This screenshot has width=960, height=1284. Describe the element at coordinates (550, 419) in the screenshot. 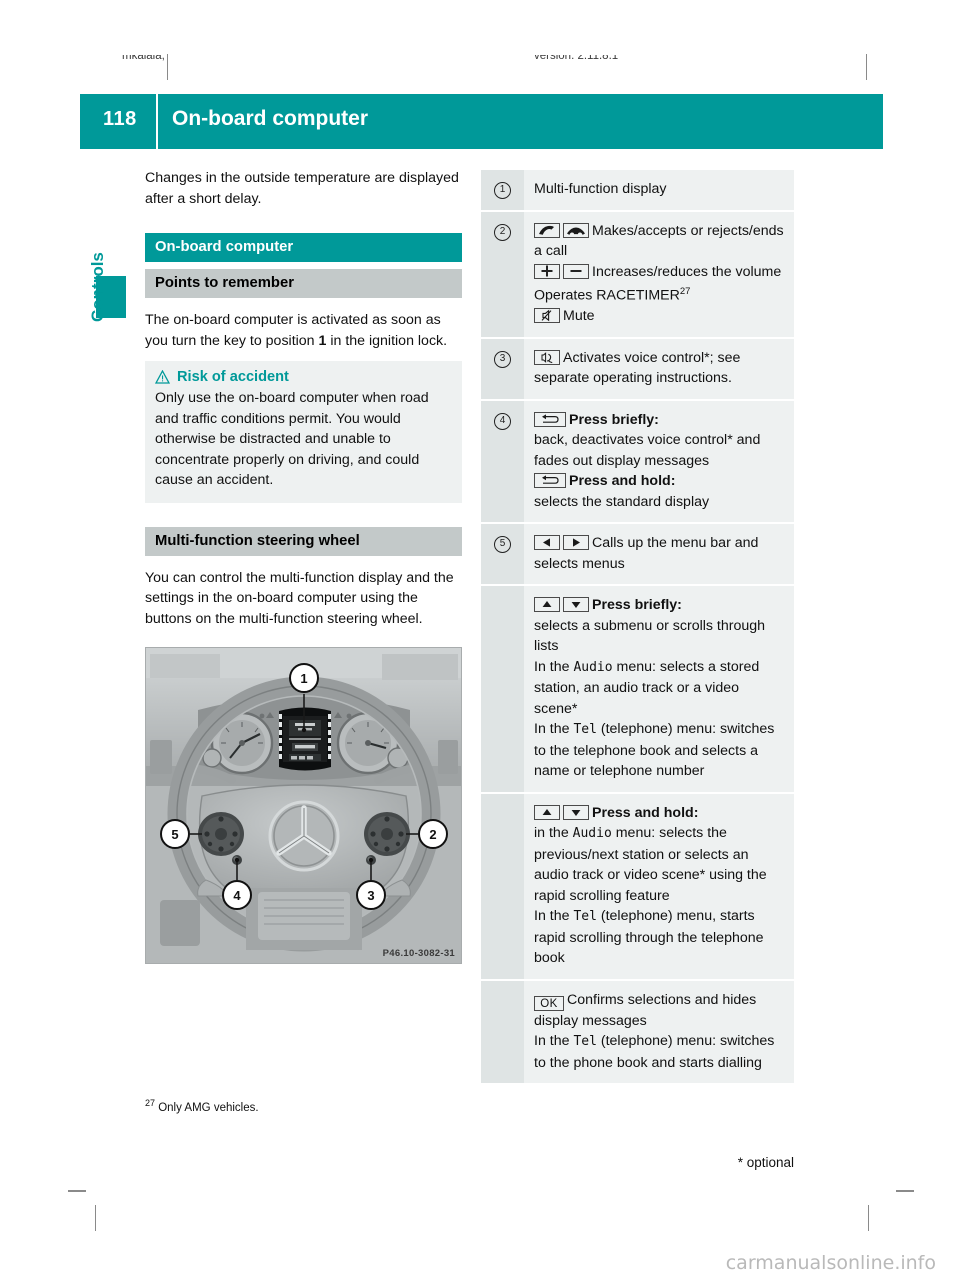

I see `back-arrow-icon` at that location.